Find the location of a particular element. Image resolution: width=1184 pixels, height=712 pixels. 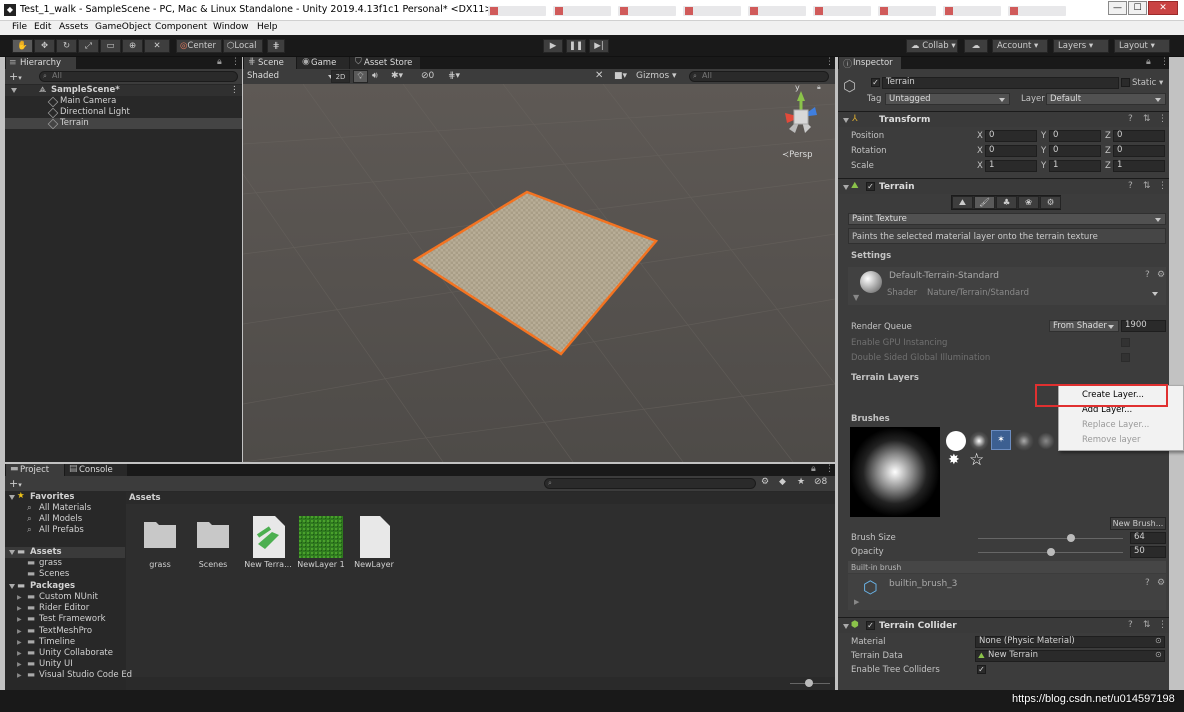

favorite-star-icon: ★ is located at coordinates (801, 482).